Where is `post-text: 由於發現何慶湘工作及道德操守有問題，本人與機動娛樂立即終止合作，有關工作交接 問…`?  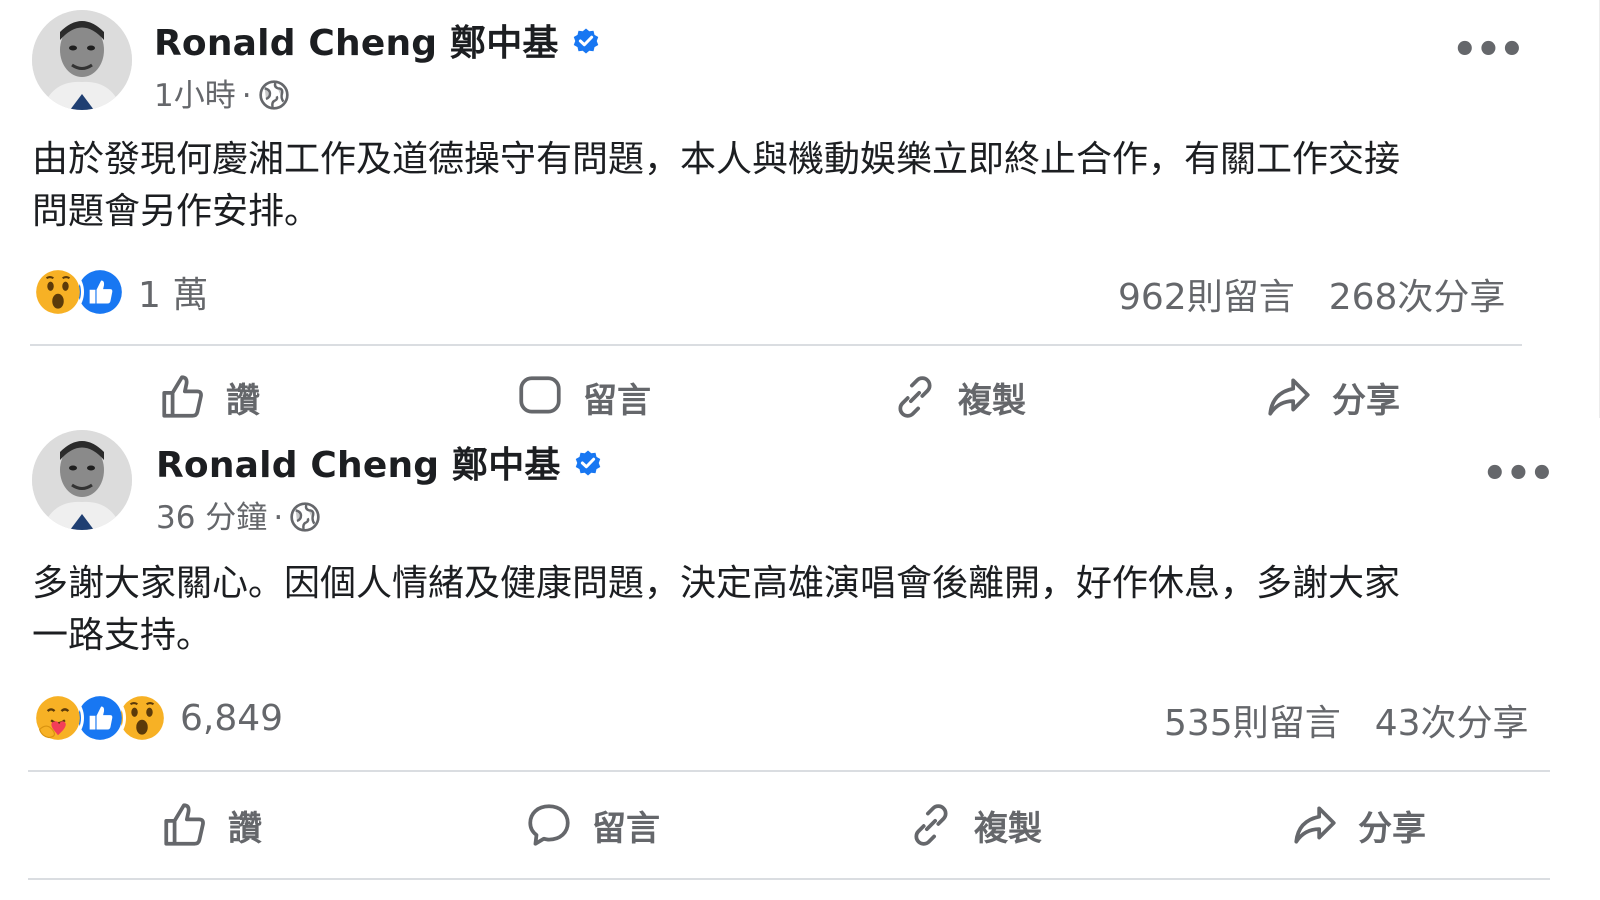 post-text: 由於發現何慶湘工作及道德操守有問題，本人與機動娛樂立即終止合作，有關工作交接 問… is located at coordinates (716, 186).